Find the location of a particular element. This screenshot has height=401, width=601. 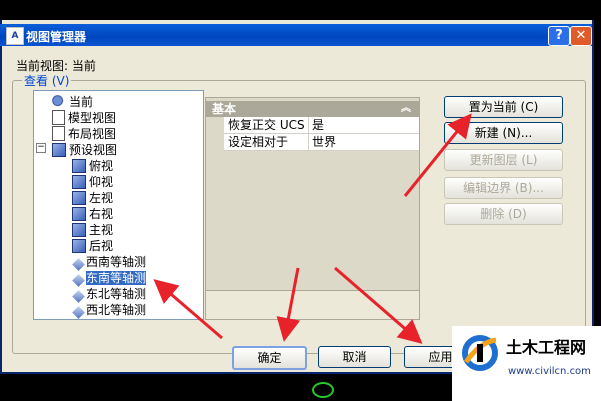

watermark-url: www.civilcn.com is located at coordinates (549, 371).